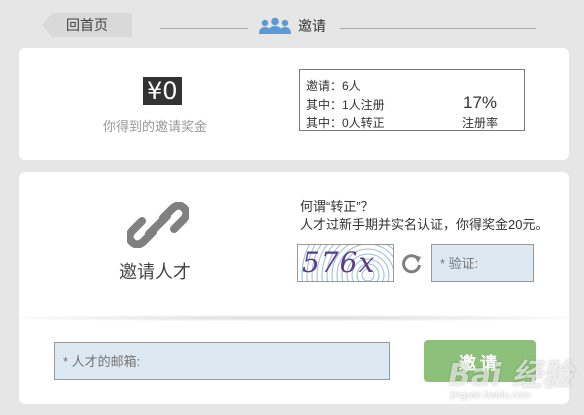 This screenshot has width=584, height=415. What do you see at coordinates (222, 361) in the screenshot?
I see `email-input` at bounding box center [222, 361].